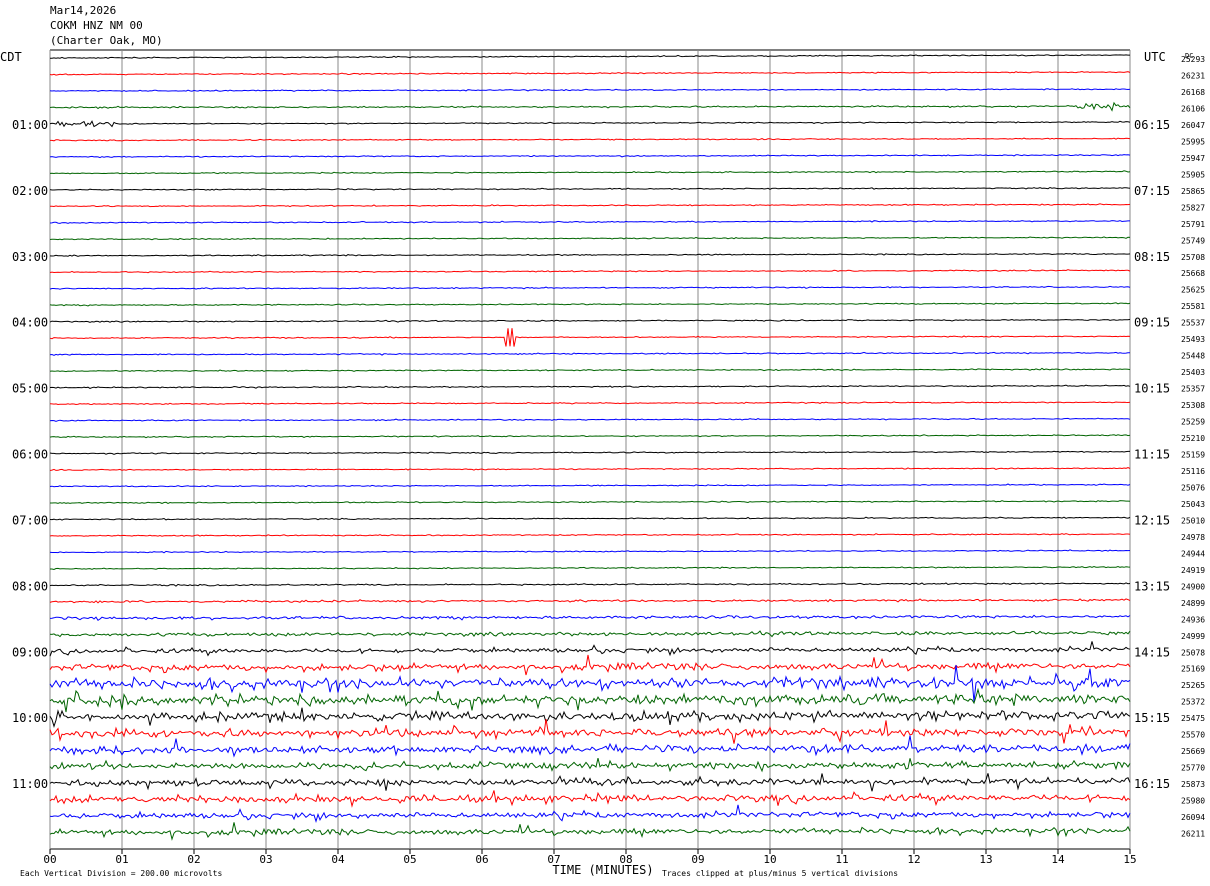 The height and width of the screenshot is (886, 1210). Describe the element at coordinates (1193, 751) in the screenshot. I see `dc-offset-label: 25669` at that location.